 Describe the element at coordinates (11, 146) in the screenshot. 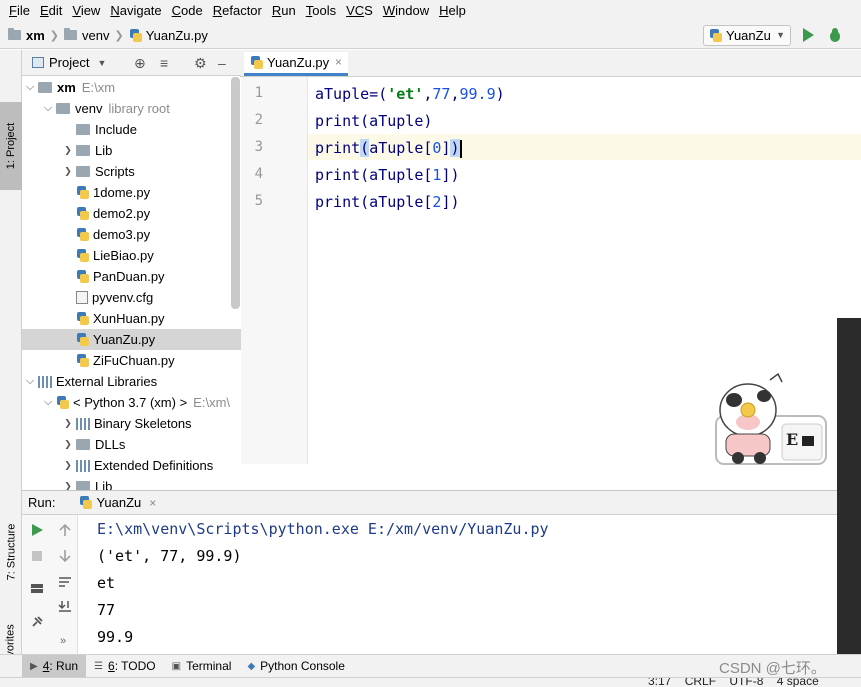

I see `tool-tab-project: 1: Project` at that location.